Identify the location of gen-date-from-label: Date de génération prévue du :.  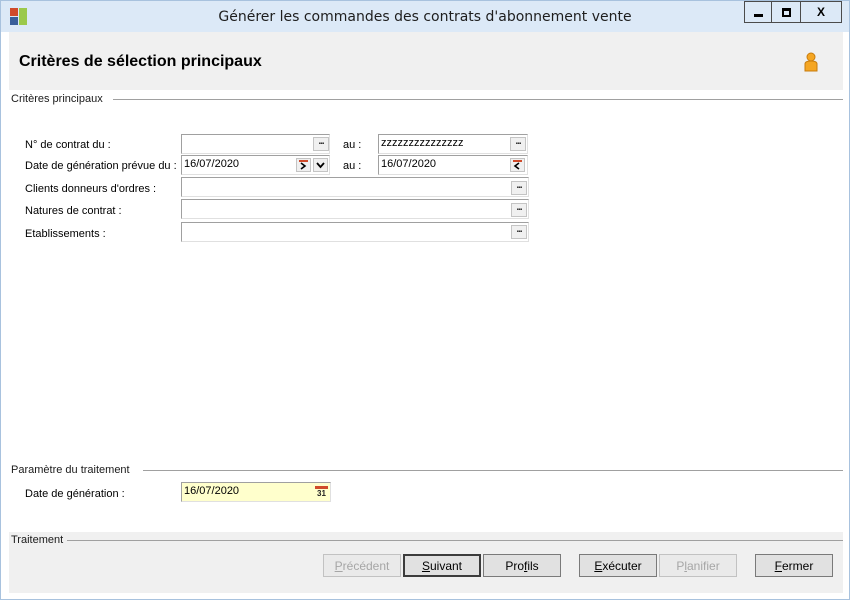
(101, 166).